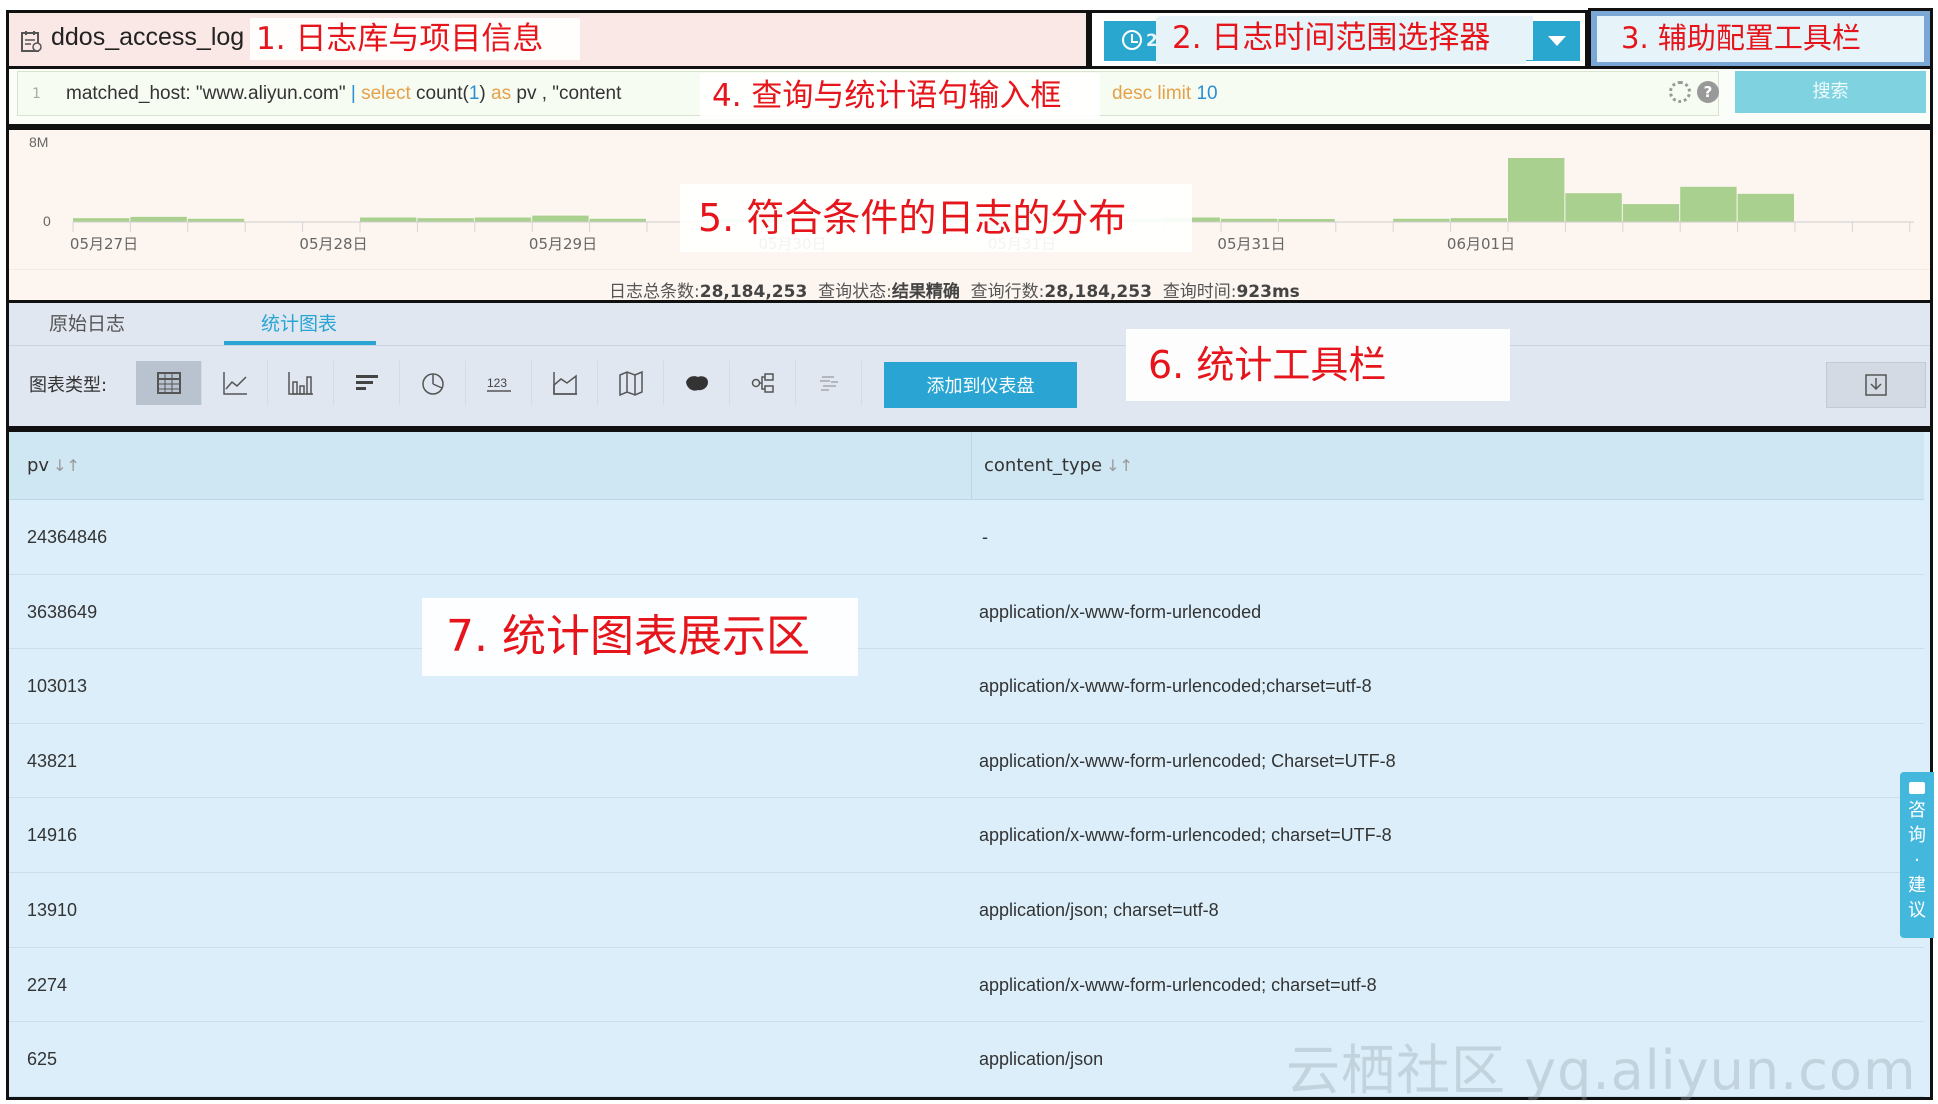 This screenshot has width=1938, height=1104. What do you see at coordinates (566, 93) in the screenshot?
I see `query-alias: pv , "content` at bounding box center [566, 93].